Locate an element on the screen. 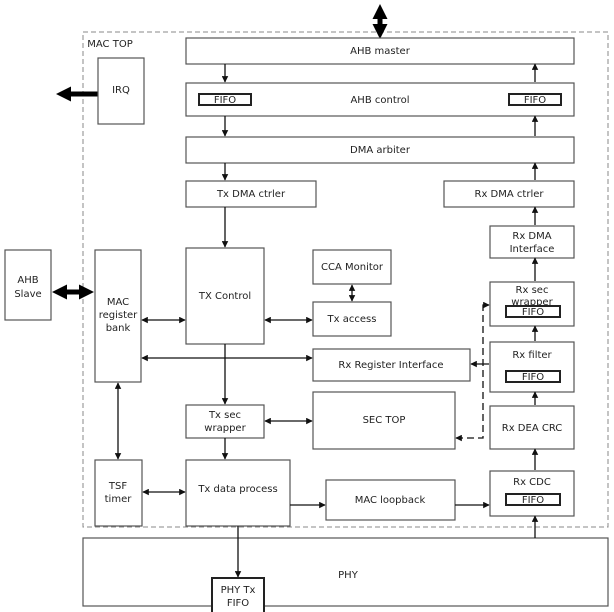 The width and height of the screenshot is (614, 612). svg-text: PHY is located at coordinates (348, 575).